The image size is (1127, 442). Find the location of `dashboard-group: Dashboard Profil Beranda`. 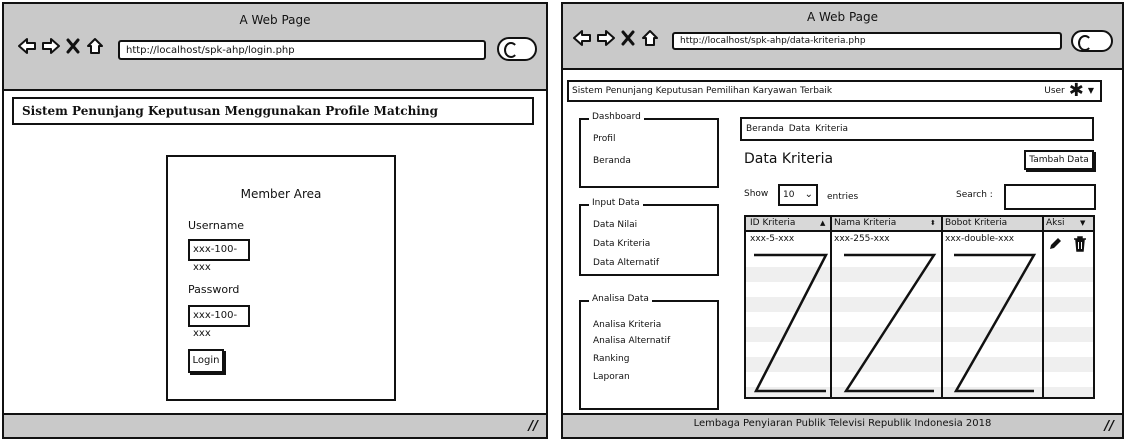

dashboard-group: Dashboard Profil Beranda is located at coordinates (649, 150).